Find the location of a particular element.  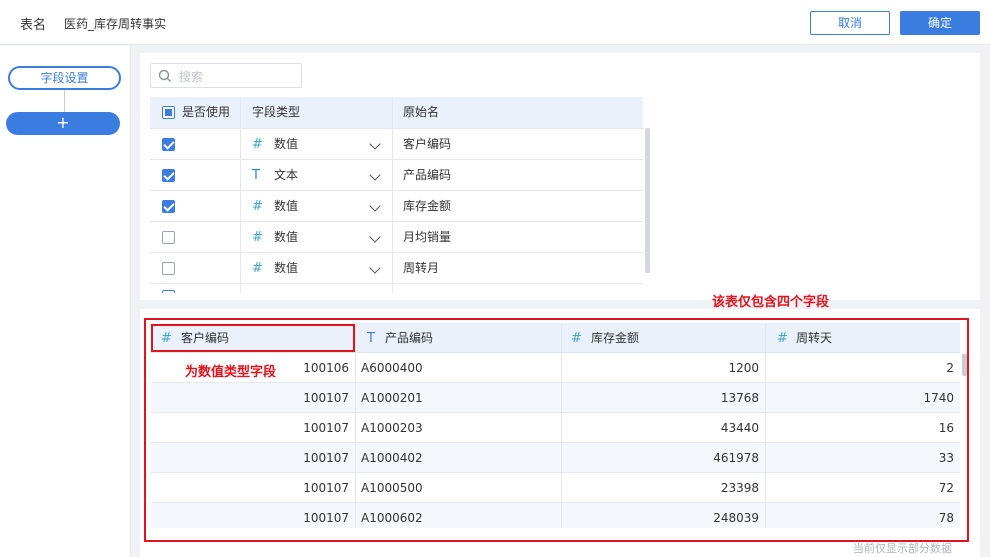

four-fields-annotation: 该表仅包含四个字段 is located at coordinates (771, 302).